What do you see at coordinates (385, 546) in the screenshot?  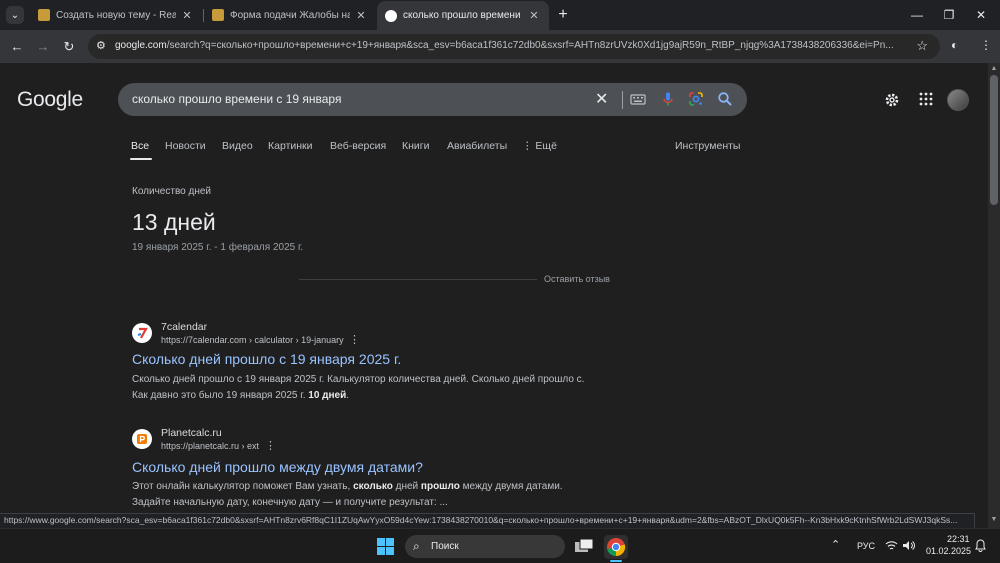 I see `windows-start-icon` at bounding box center [385, 546].